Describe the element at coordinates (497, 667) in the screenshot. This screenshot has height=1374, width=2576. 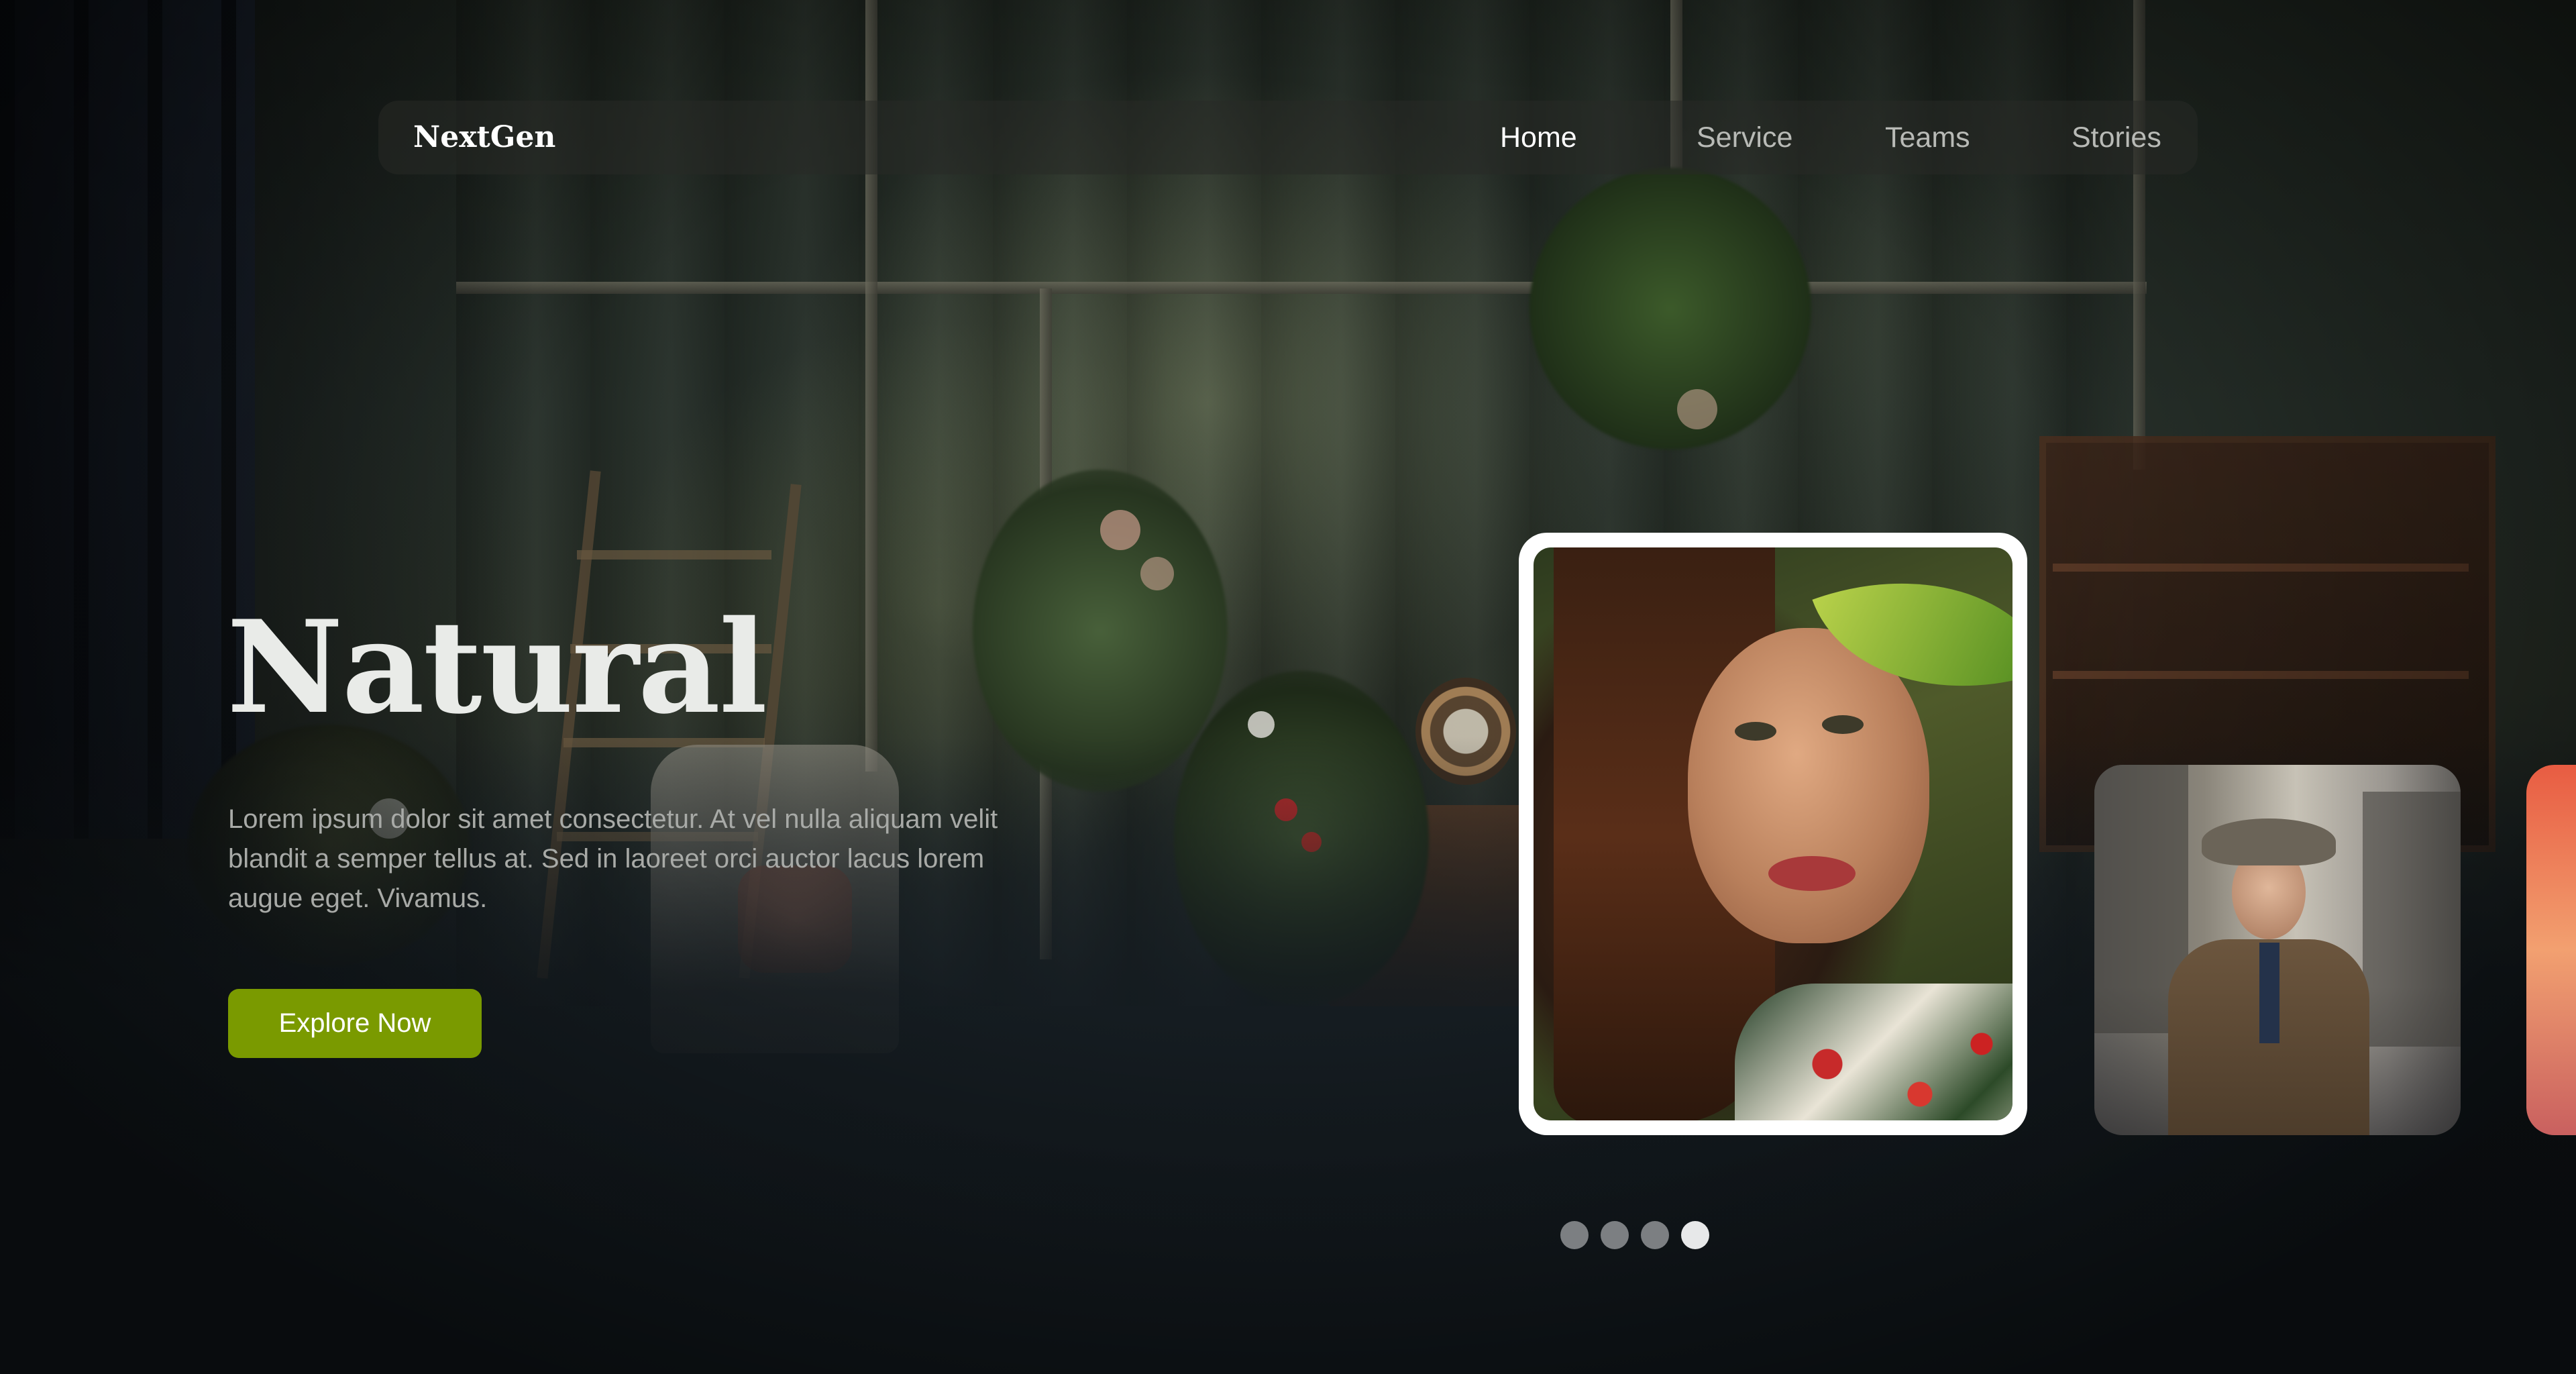
I see `hero-title: Natural` at that location.